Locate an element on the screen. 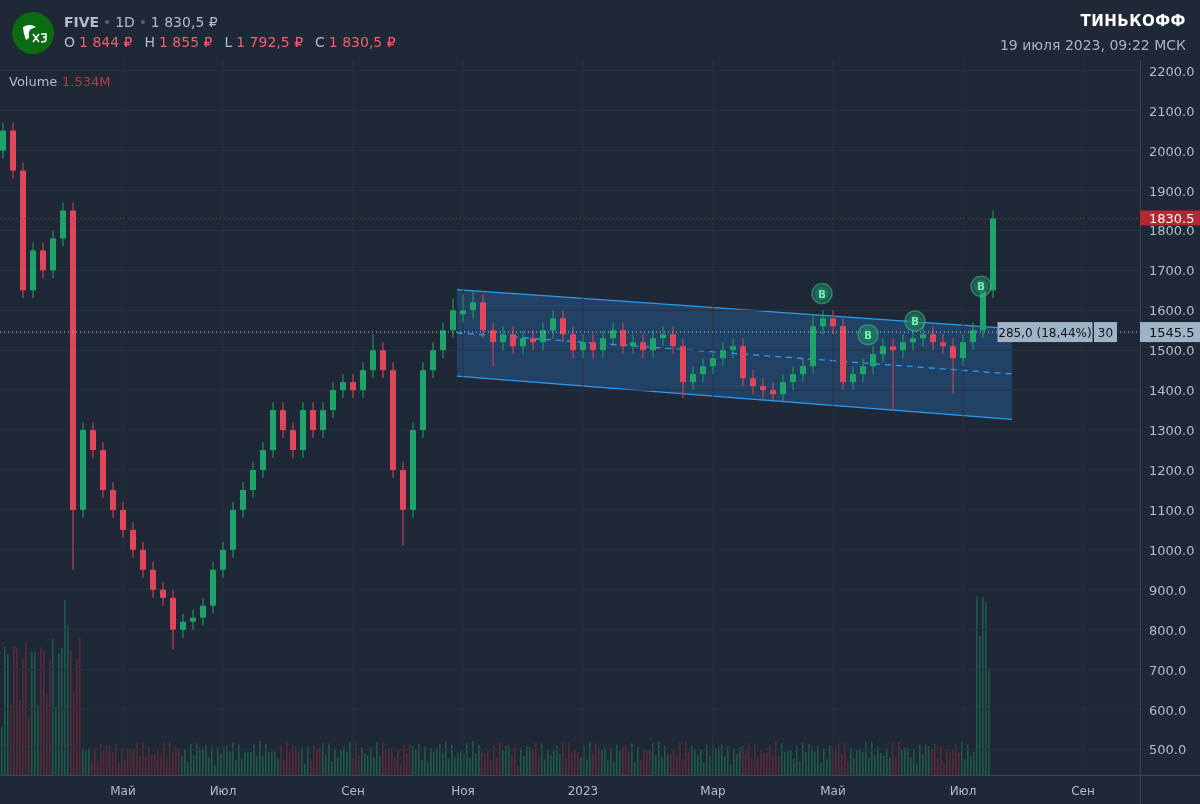  measure-label: 285,0 (18,44%) is located at coordinates (1045, 332).